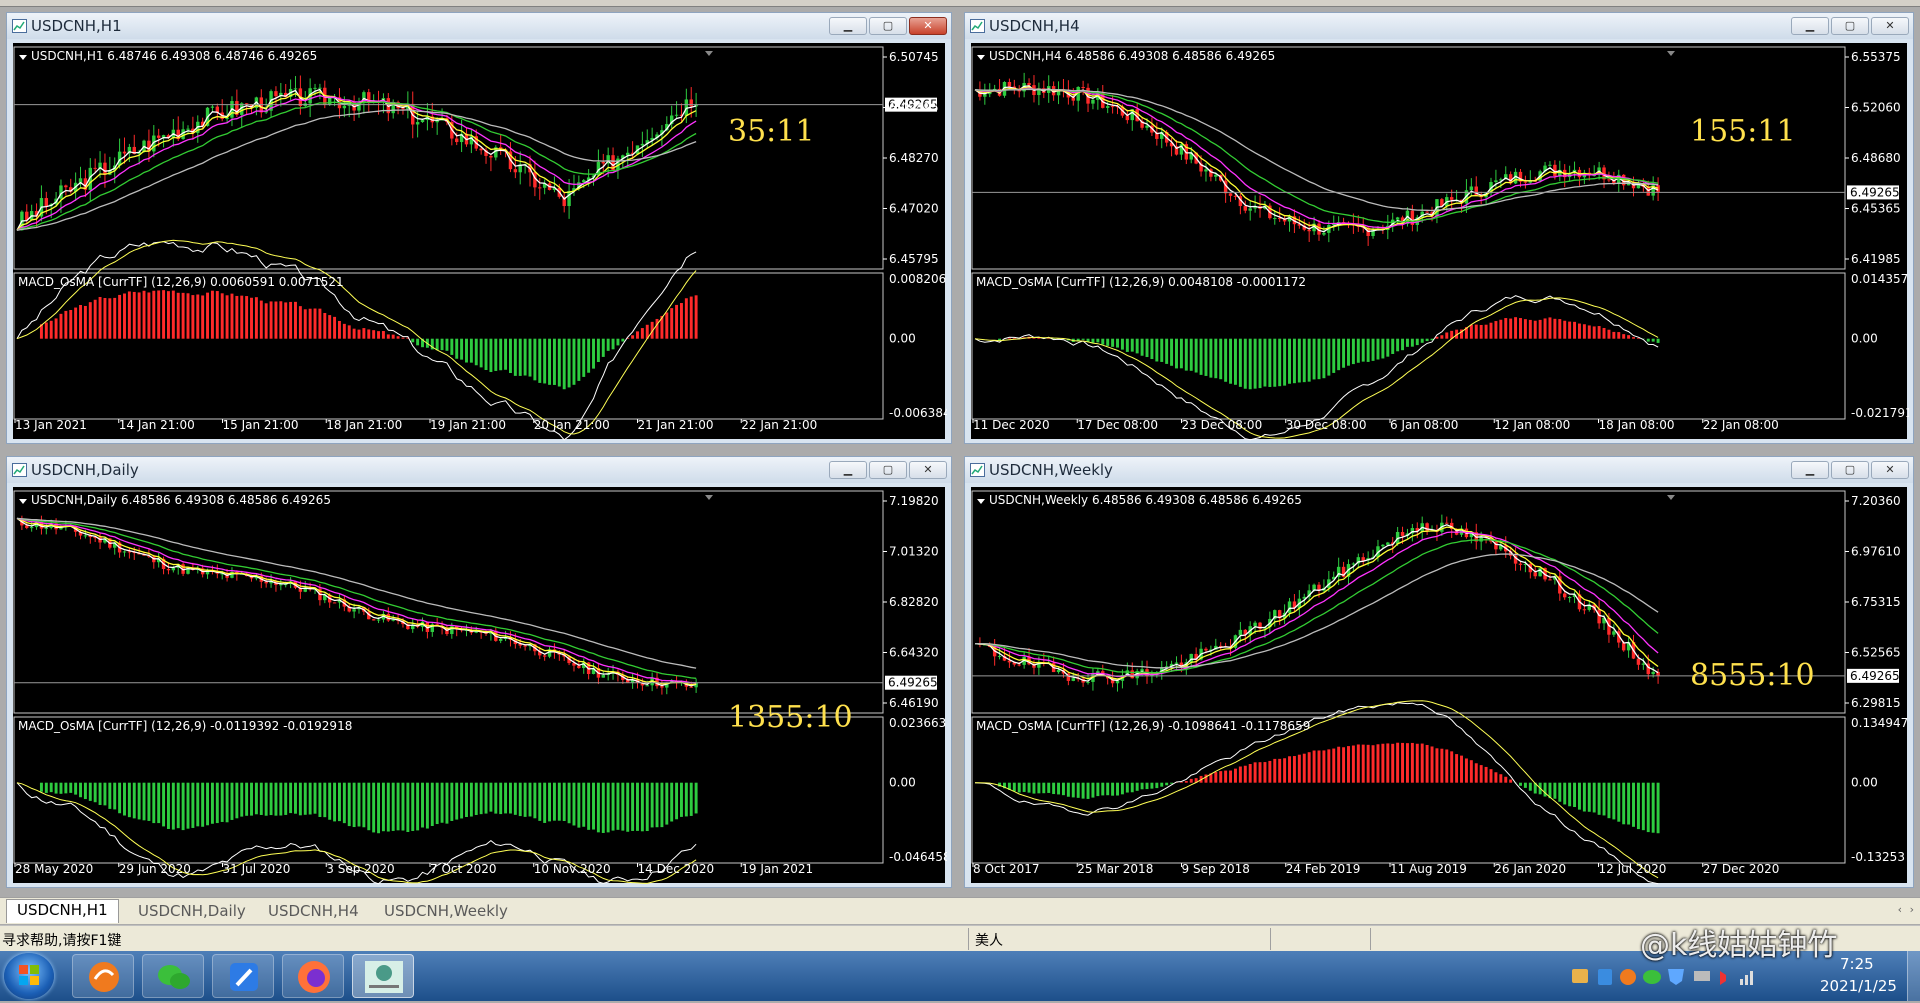 The width and height of the screenshot is (1920, 1003). I want to click on time-axis-label: 18 Jan 21:00, so click(364, 425).